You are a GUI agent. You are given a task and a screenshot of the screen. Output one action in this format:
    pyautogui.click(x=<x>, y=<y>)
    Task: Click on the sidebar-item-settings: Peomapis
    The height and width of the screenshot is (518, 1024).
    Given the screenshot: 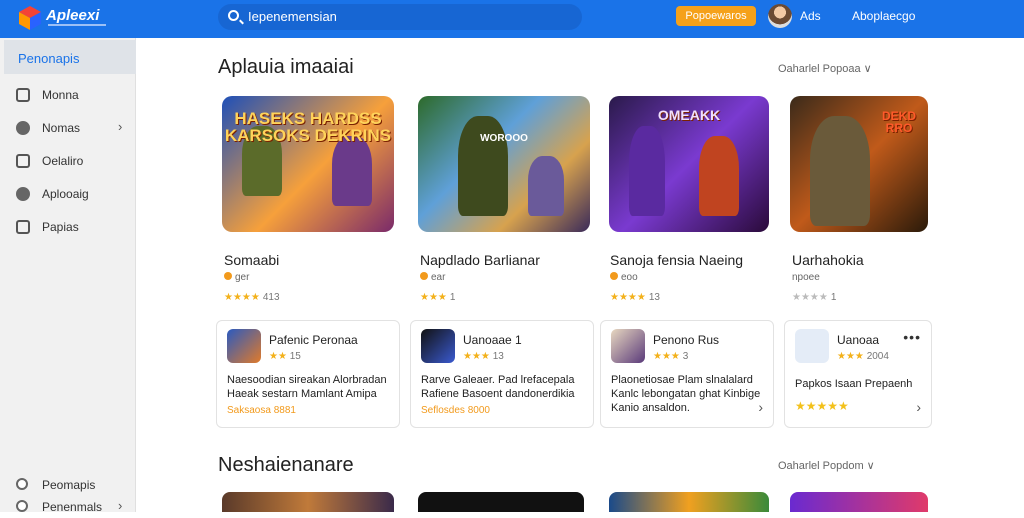 What is the action you would take?
    pyautogui.click(x=71, y=486)
    